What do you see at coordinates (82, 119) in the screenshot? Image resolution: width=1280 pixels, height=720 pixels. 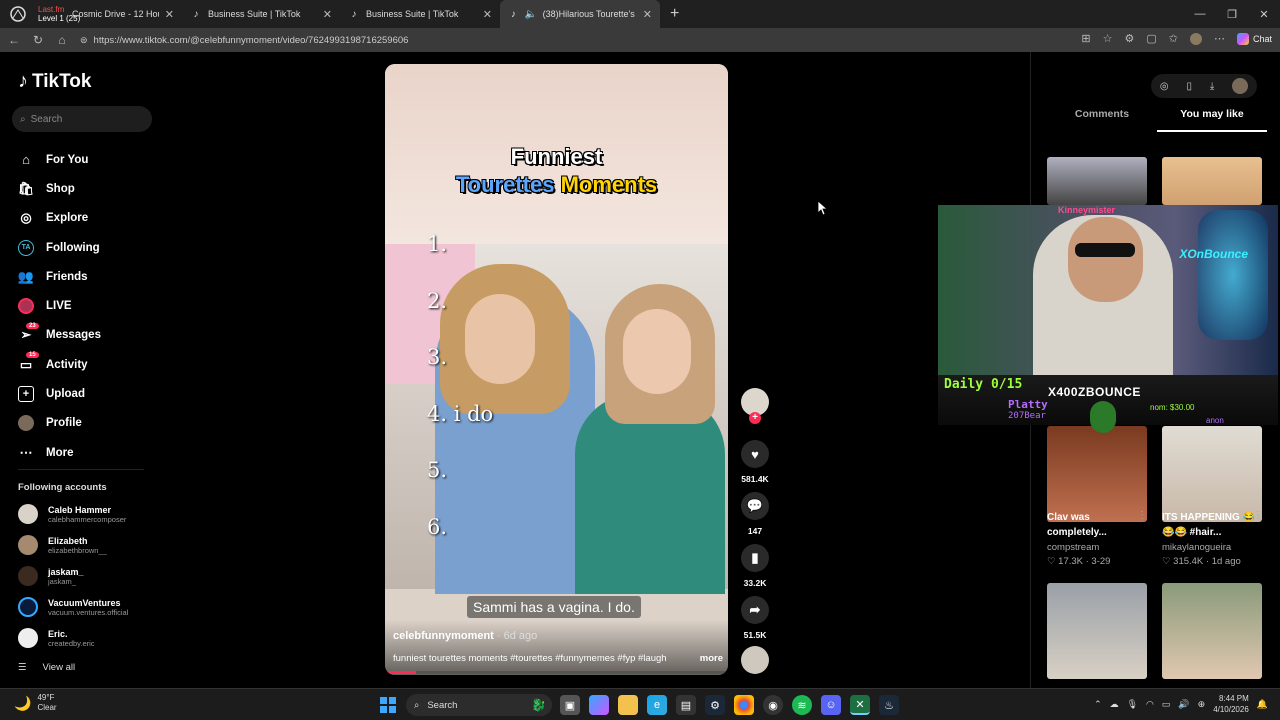 I see `search-input: ⌕ Search` at bounding box center [82, 119].